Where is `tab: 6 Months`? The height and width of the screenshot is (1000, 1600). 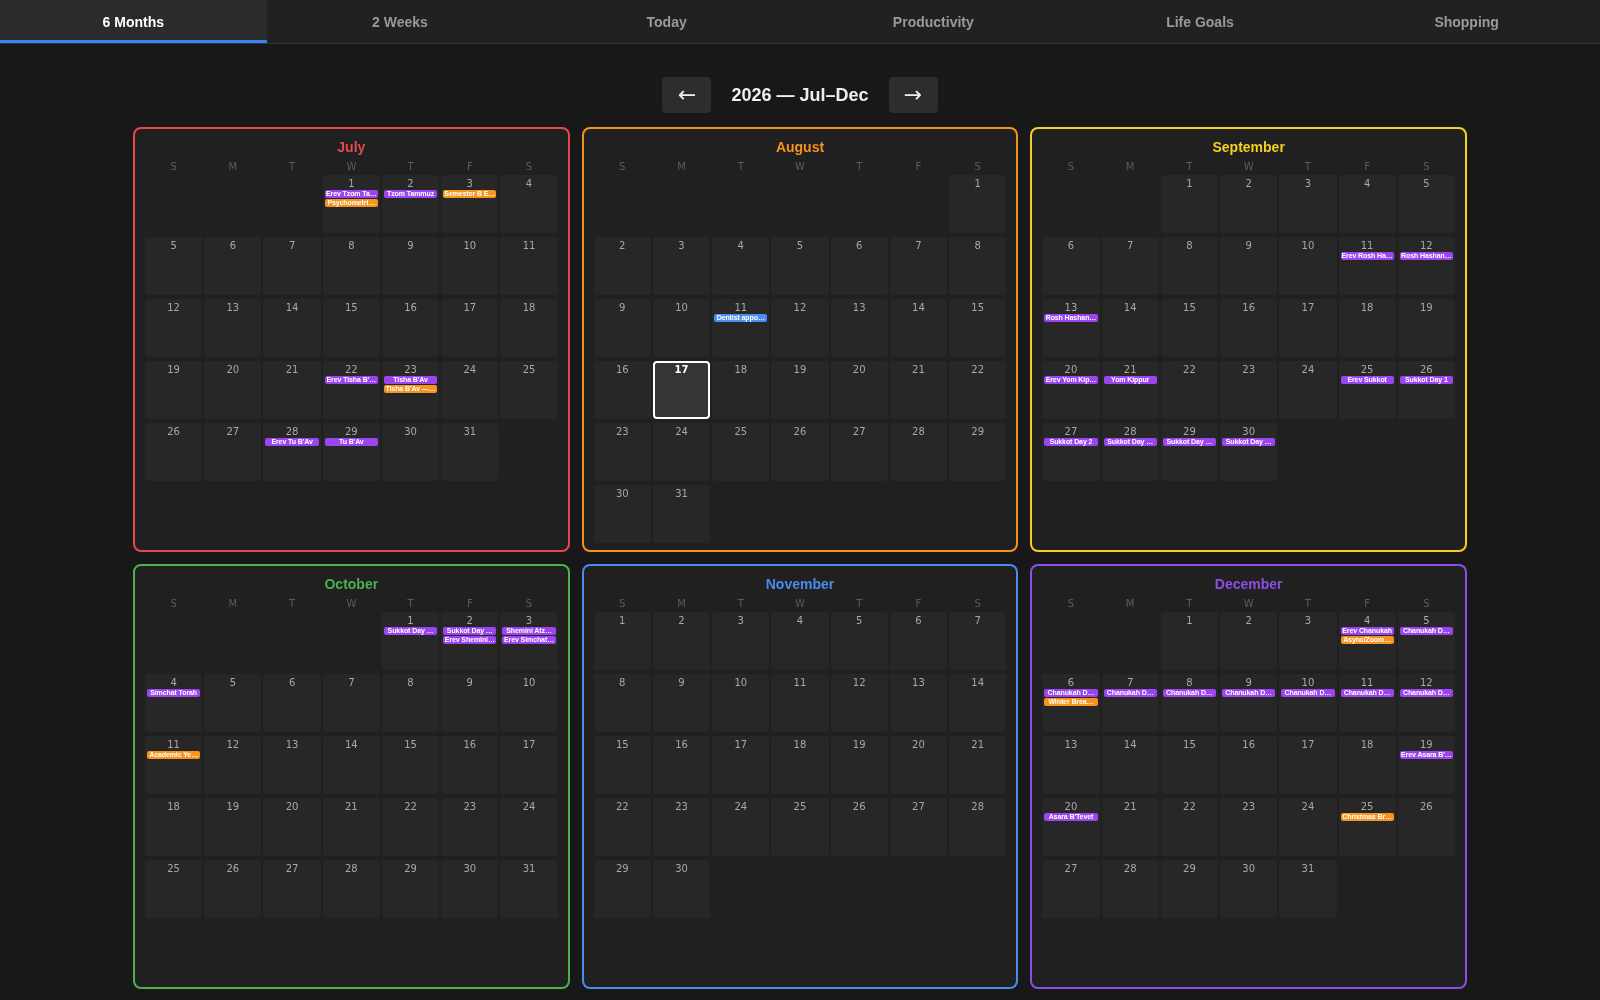 tab: 6 Months is located at coordinates (133, 21).